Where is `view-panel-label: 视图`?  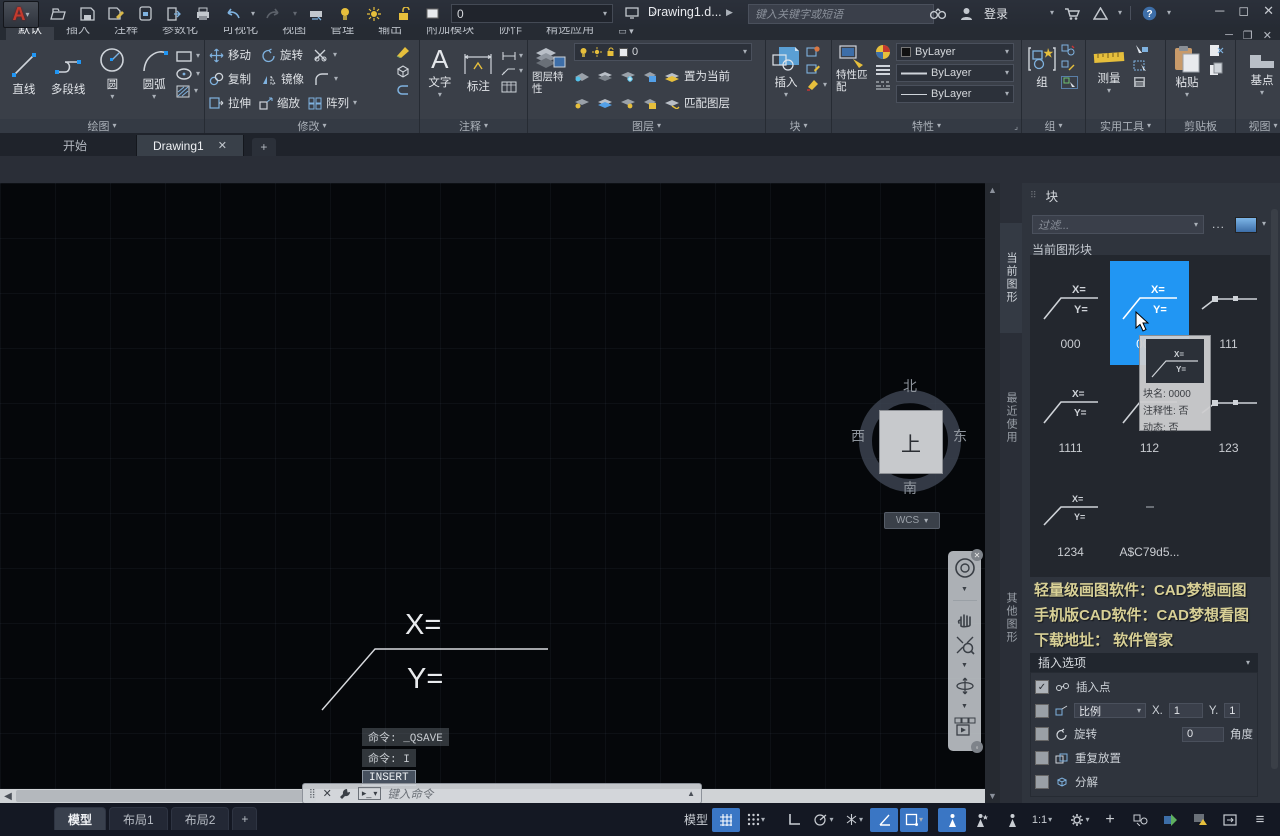 view-panel-label: 视图 is located at coordinates (1259, 126).